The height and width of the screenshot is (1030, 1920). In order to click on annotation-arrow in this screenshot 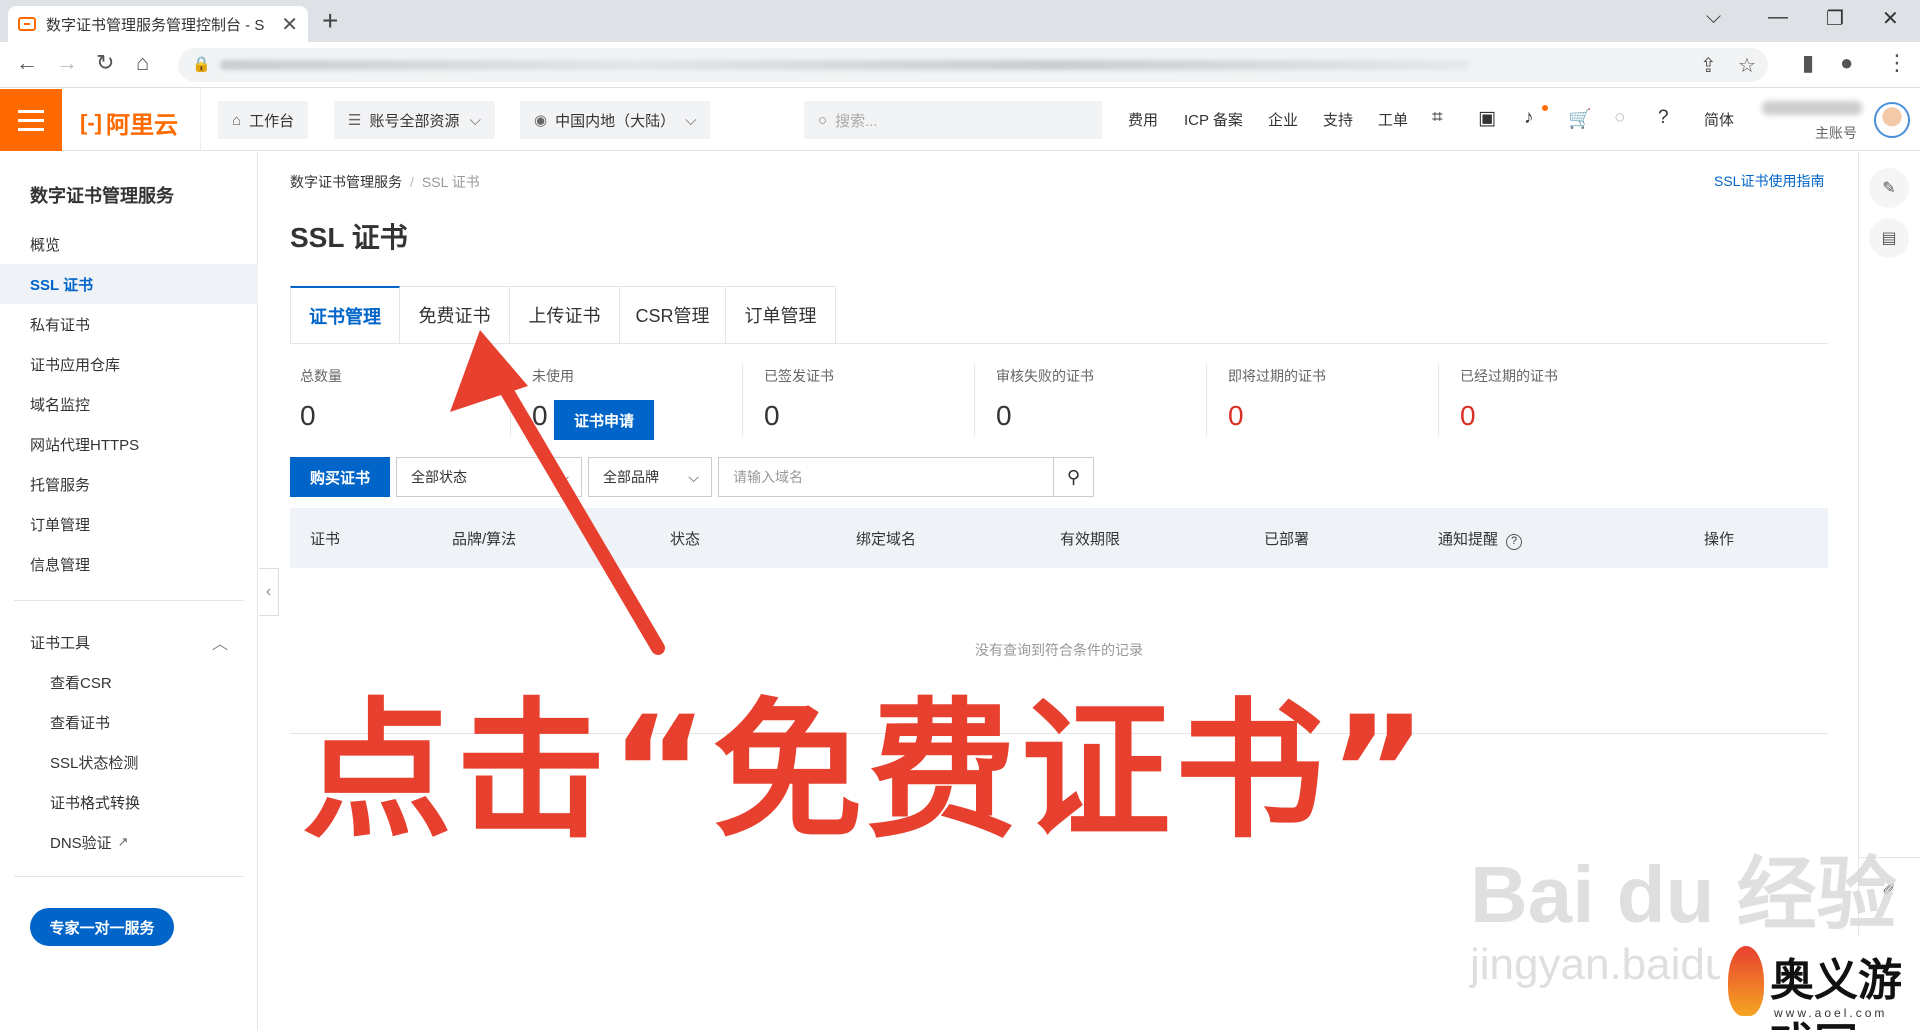, I will do `click(557, 492)`.